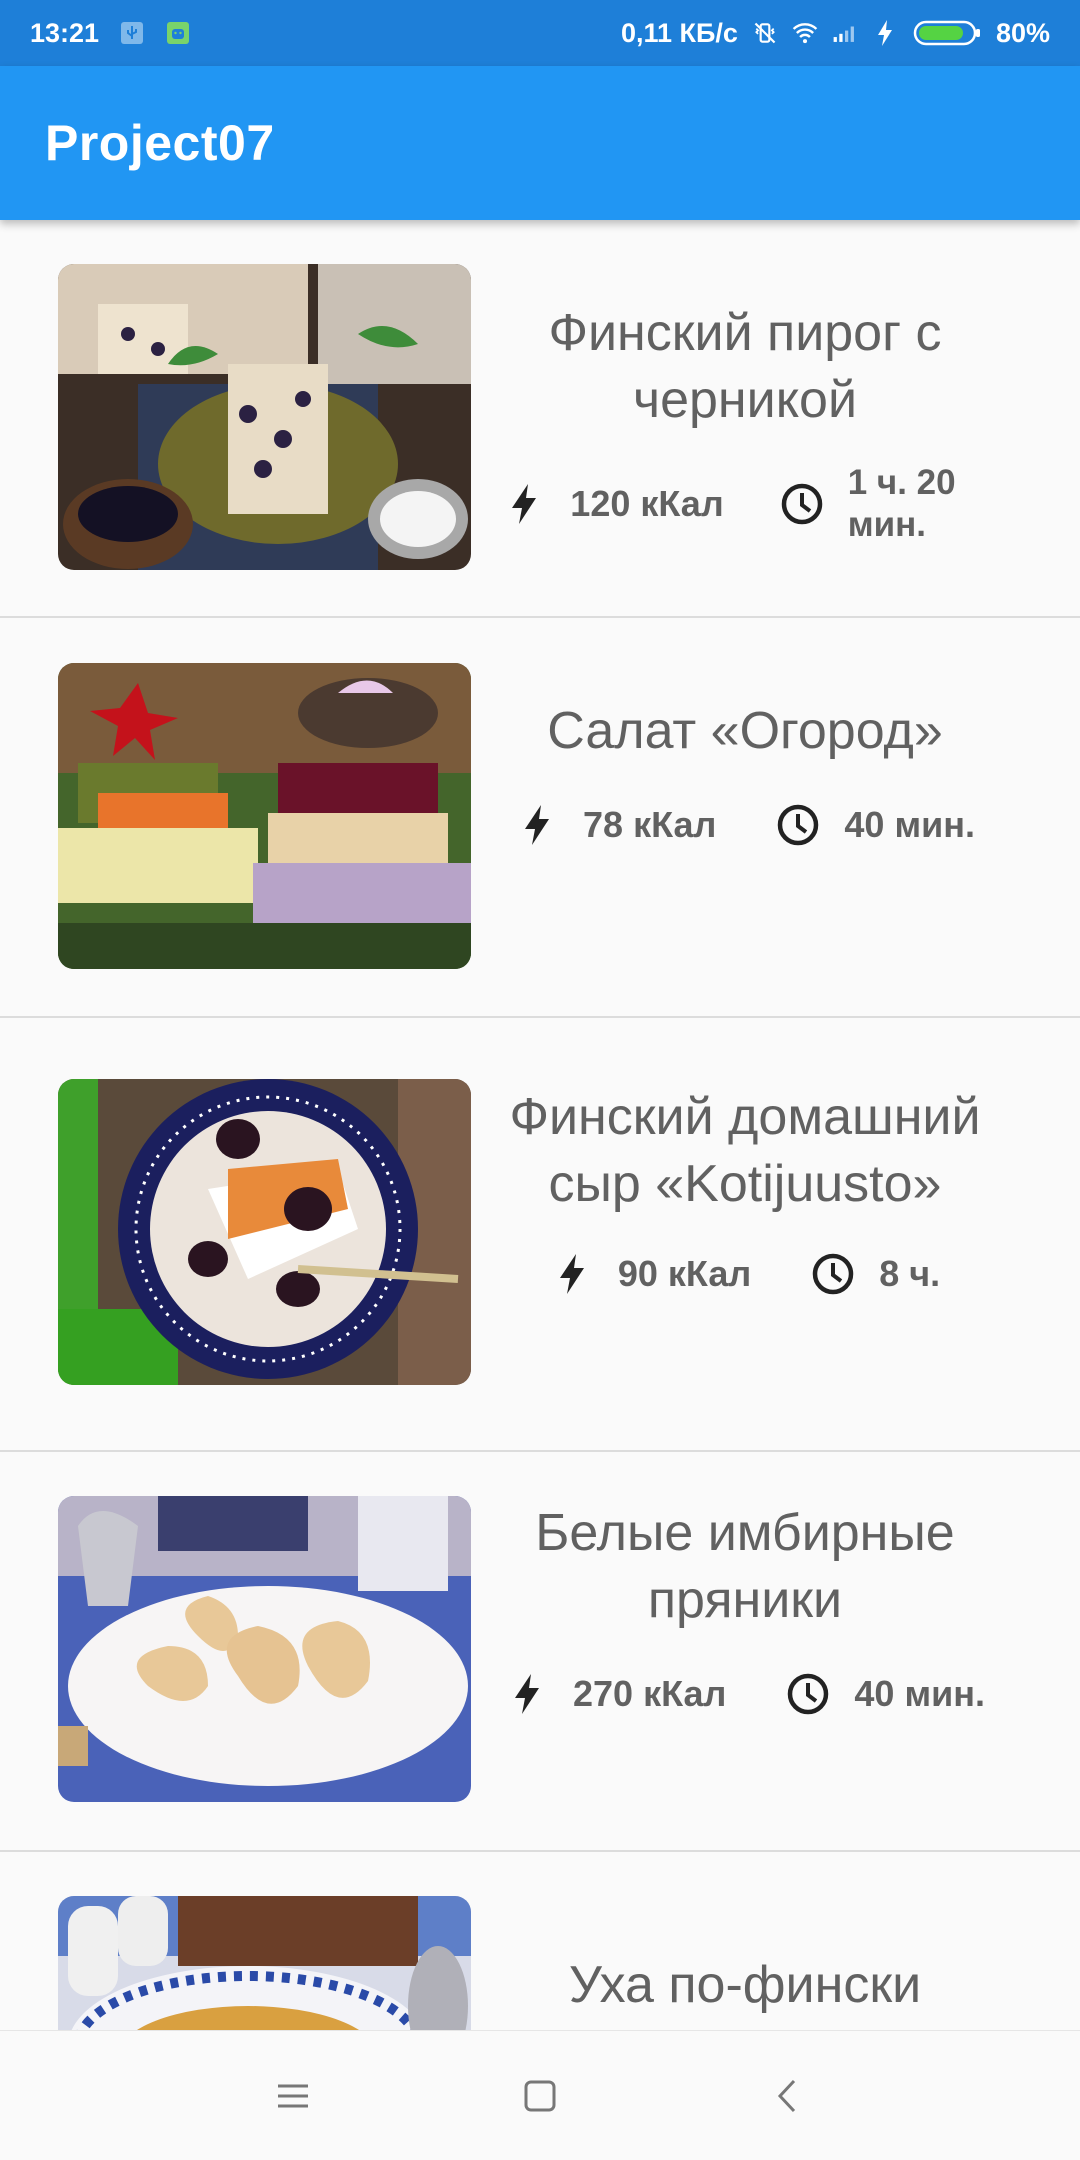  I want to click on calories-label: 78 кКал, so click(650, 824).